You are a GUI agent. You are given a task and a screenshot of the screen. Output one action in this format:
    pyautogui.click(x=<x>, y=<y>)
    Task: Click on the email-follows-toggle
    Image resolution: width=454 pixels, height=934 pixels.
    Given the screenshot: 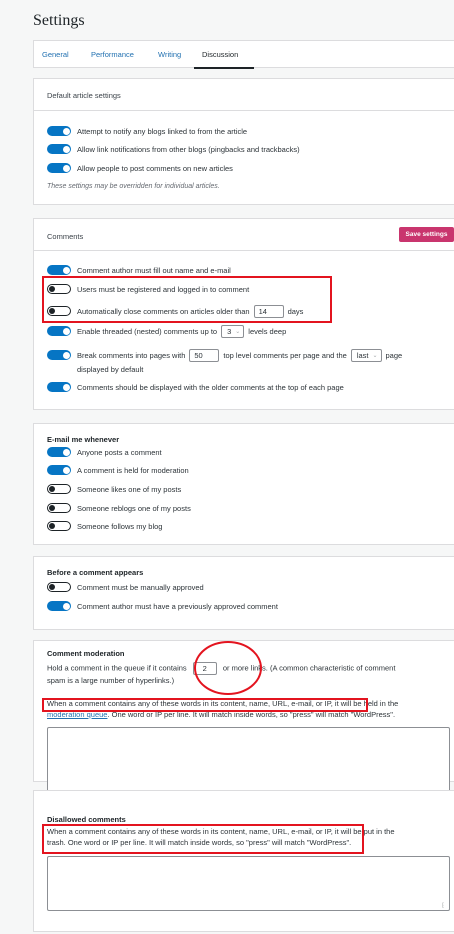 What is the action you would take?
    pyautogui.click(x=59, y=526)
    